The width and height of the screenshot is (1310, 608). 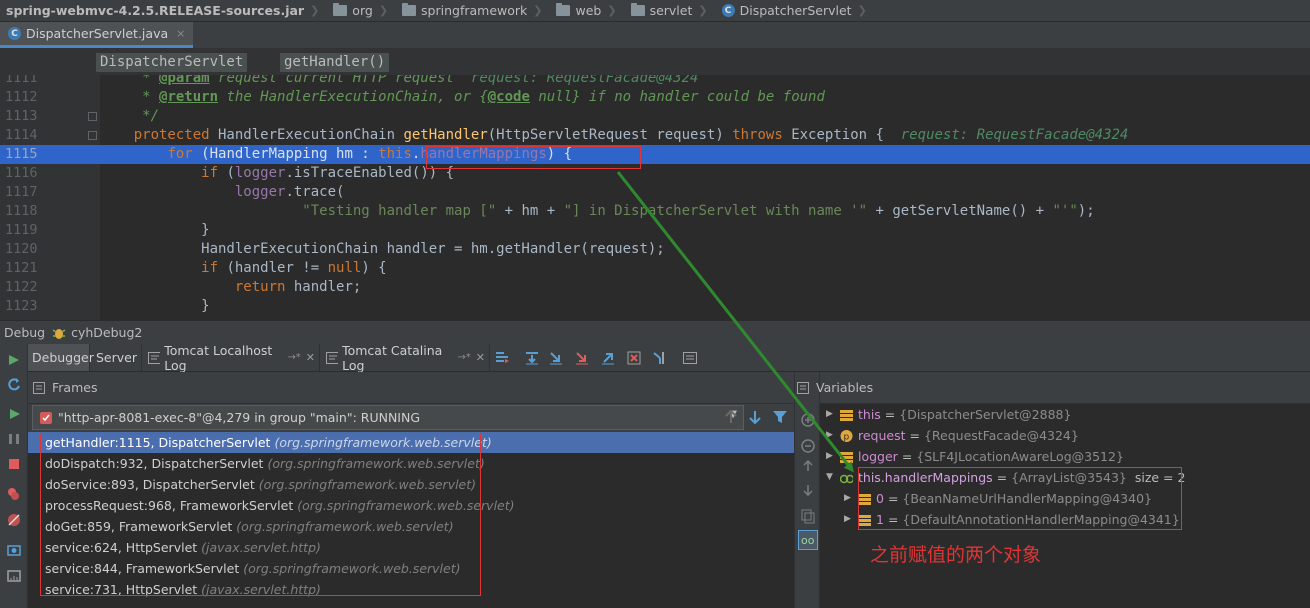 I want to click on variables-side-toolbar: oo, so click(x=807, y=490).